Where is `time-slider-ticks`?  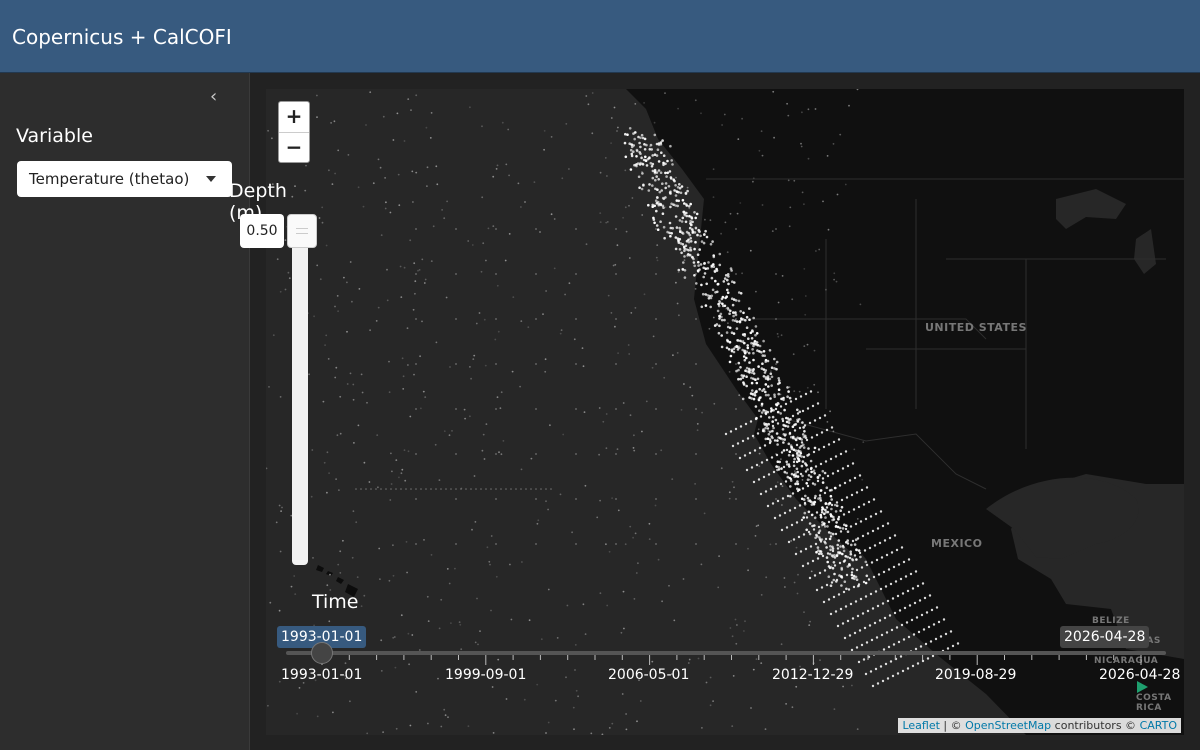
time-slider-ticks is located at coordinates (731, 660).